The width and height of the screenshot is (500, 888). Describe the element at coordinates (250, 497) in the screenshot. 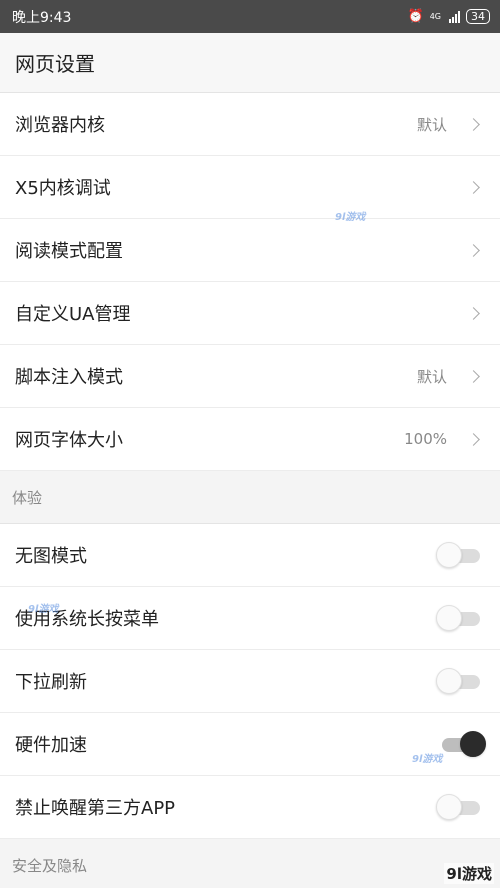

I see `section-header-experience: 体验` at that location.